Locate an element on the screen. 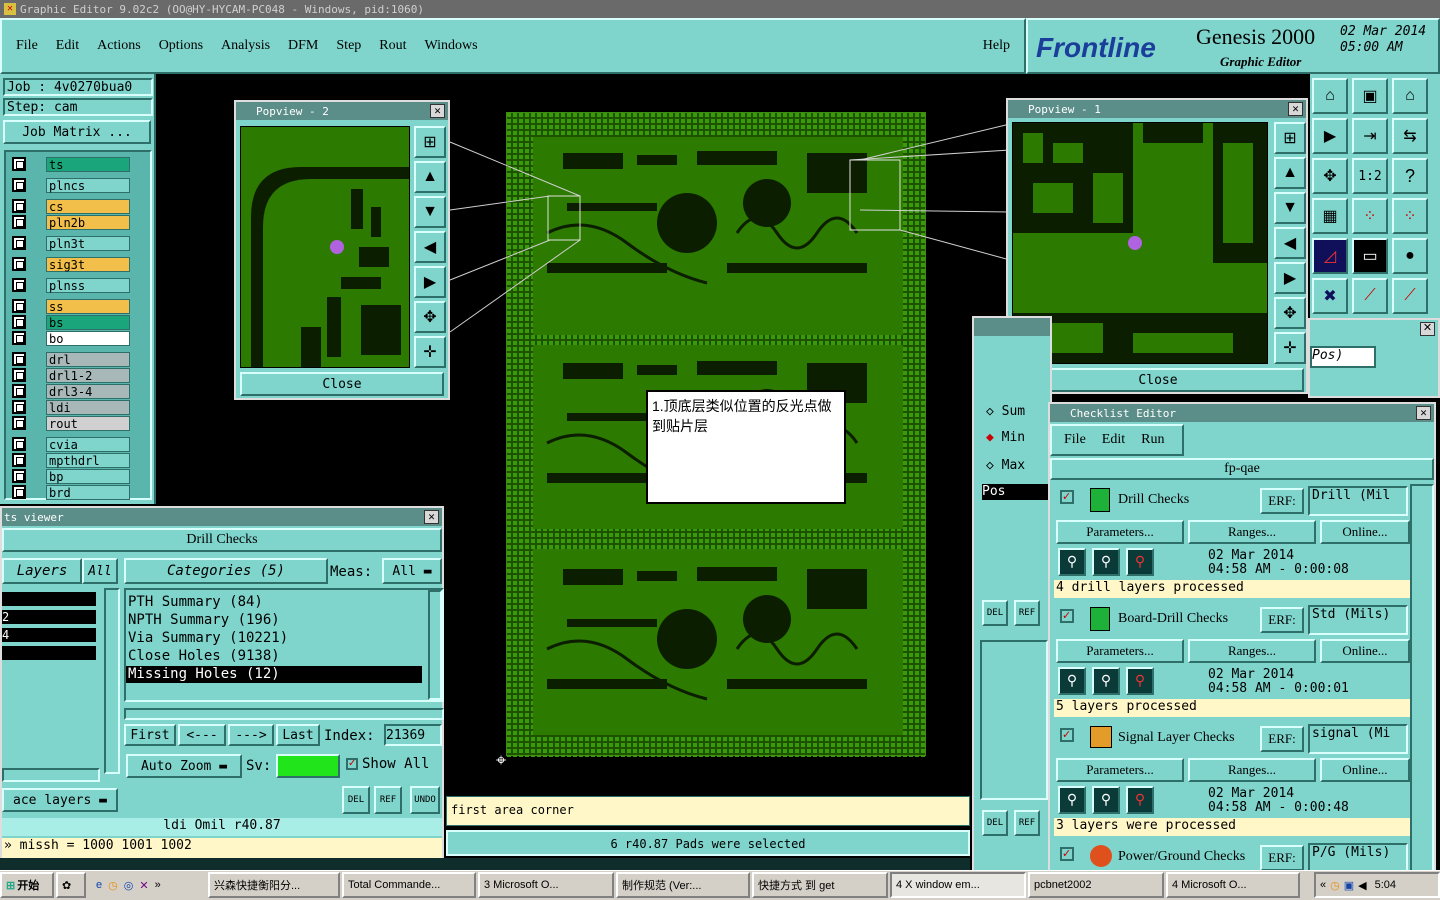 This screenshot has width=1440, height=900. line2-icon: ⟋ is located at coordinates (1410, 296).